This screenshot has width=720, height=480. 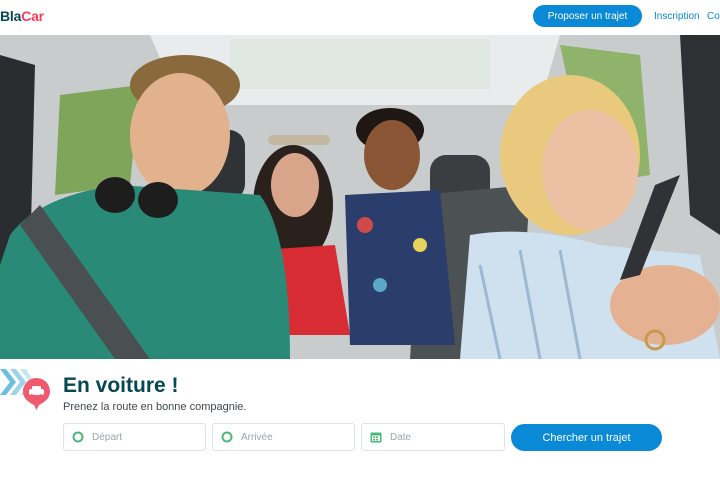 What do you see at coordinates (11, 16) in the screenshot?
I see `logo-text-bla: Bla` at bounding box center [11, 16].